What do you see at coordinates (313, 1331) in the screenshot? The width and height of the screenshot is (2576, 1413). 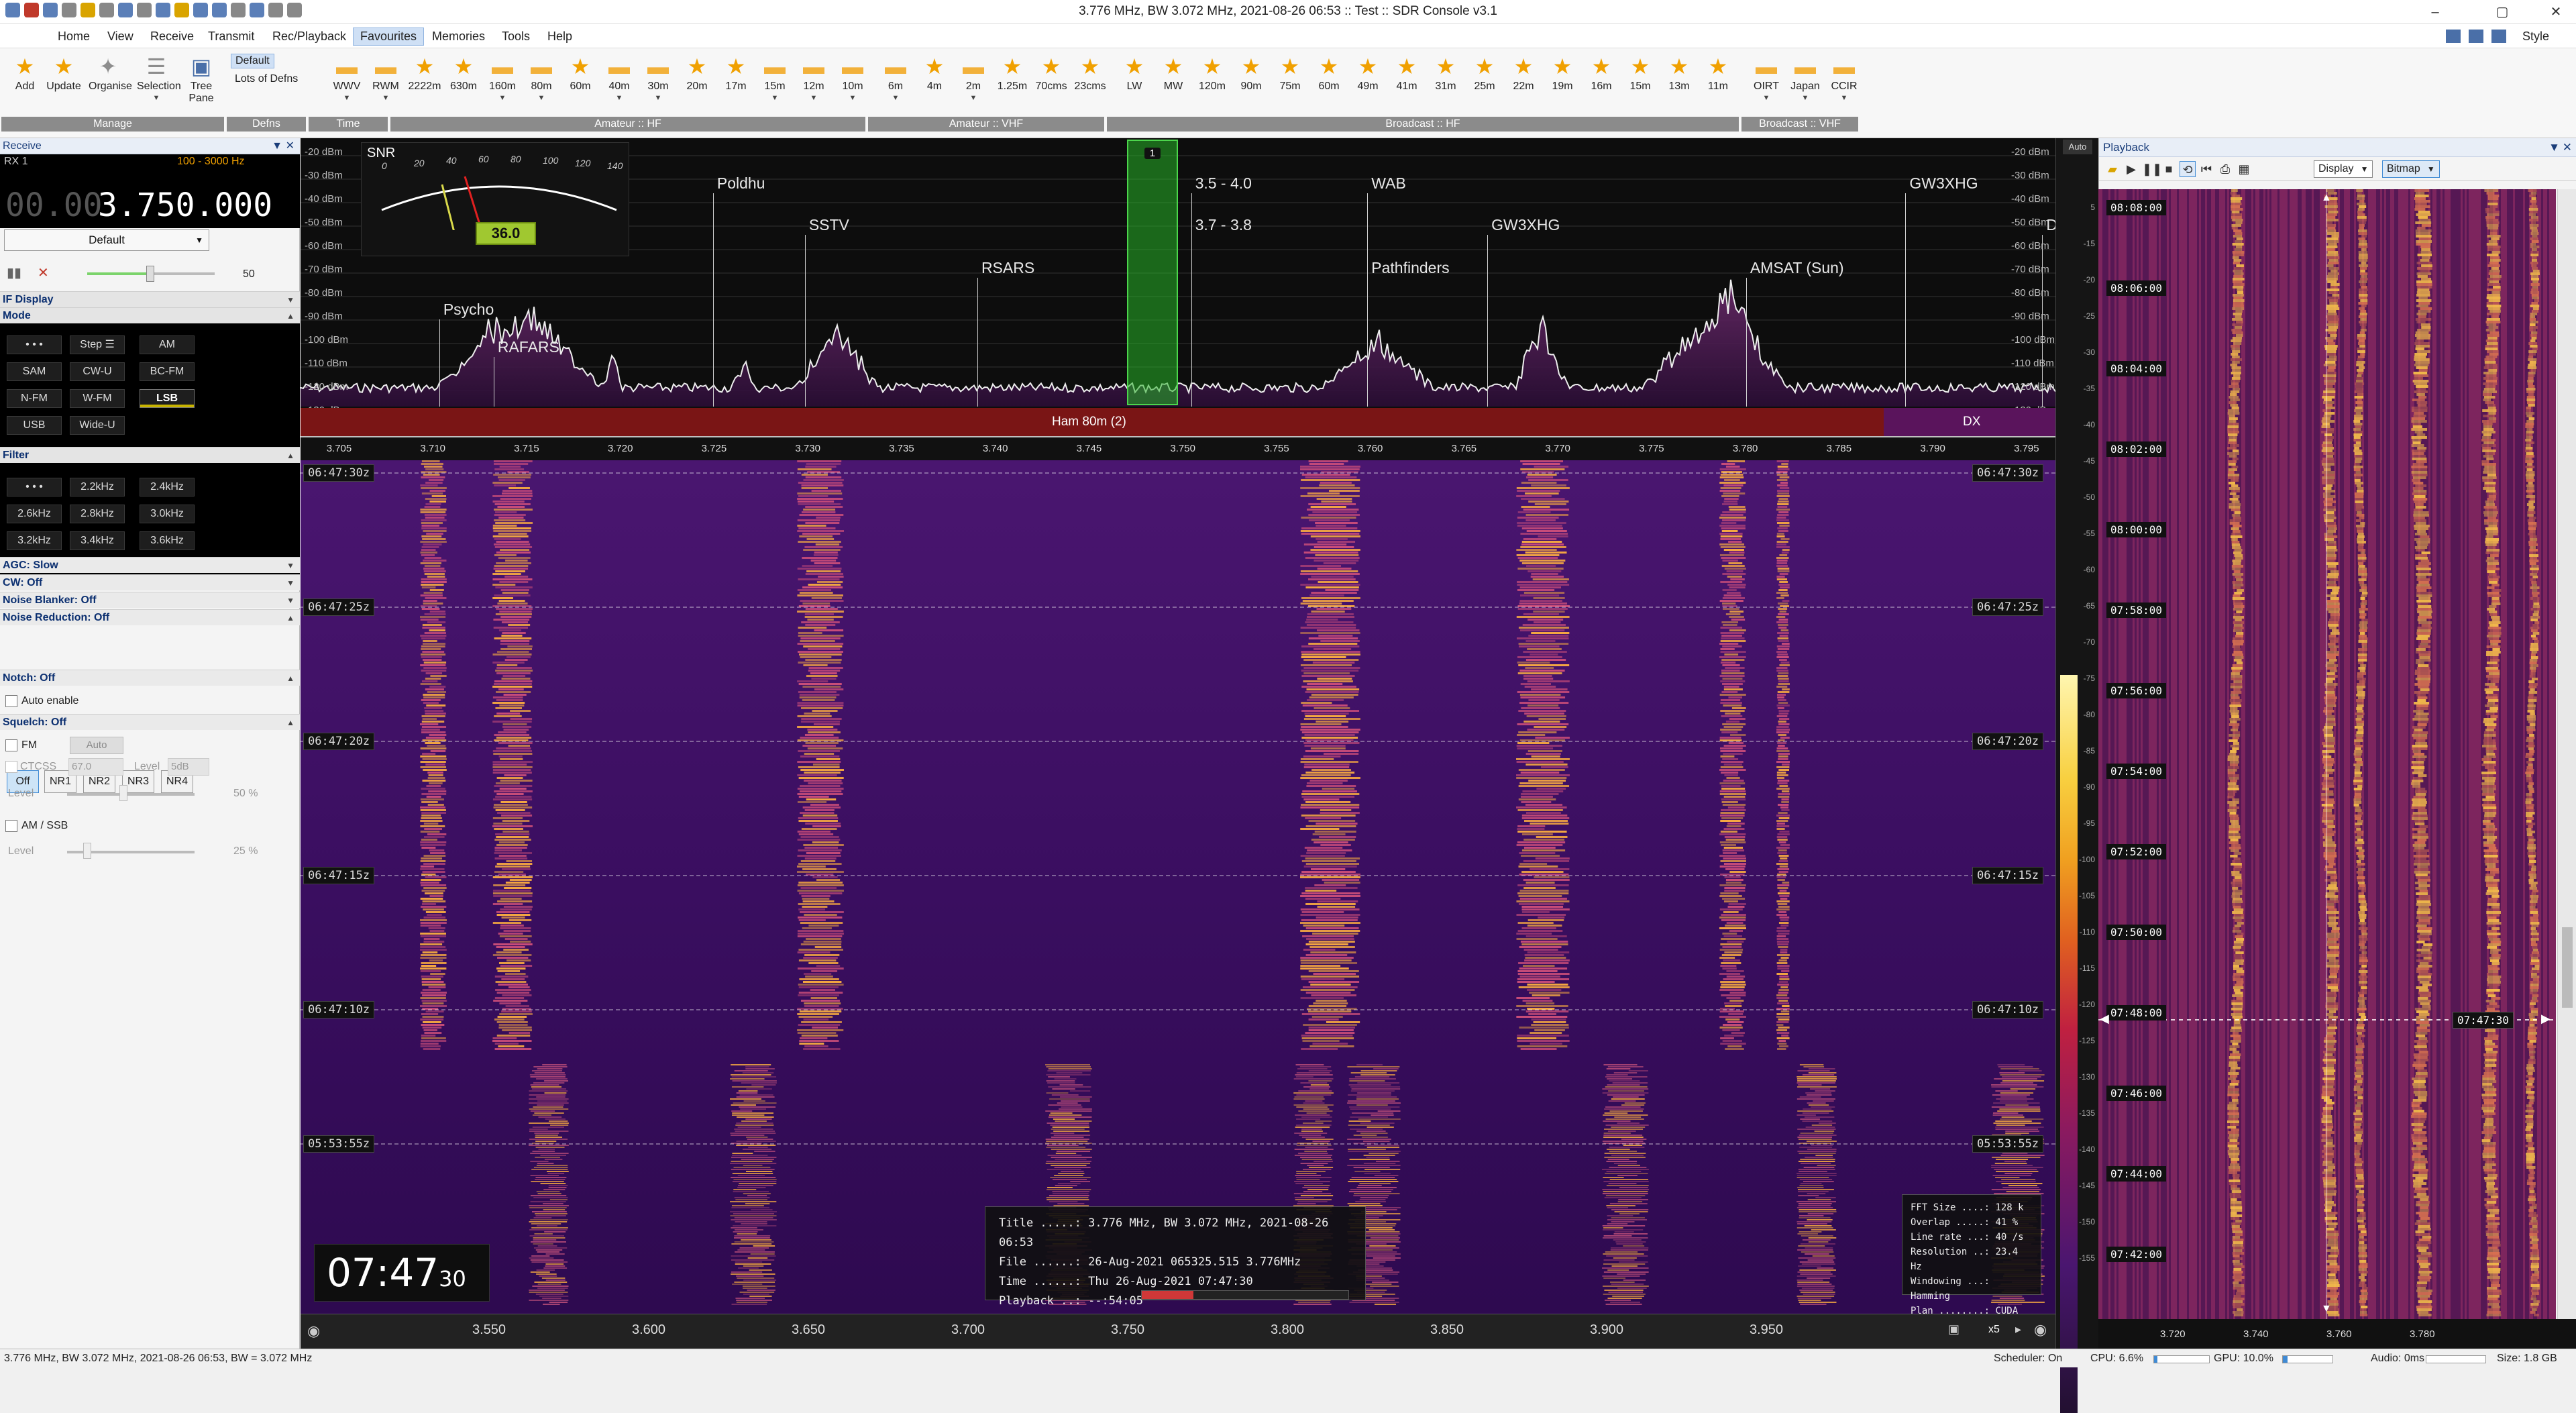 I see `rewind-icon: ◉` at bounding box center [313, 1331].